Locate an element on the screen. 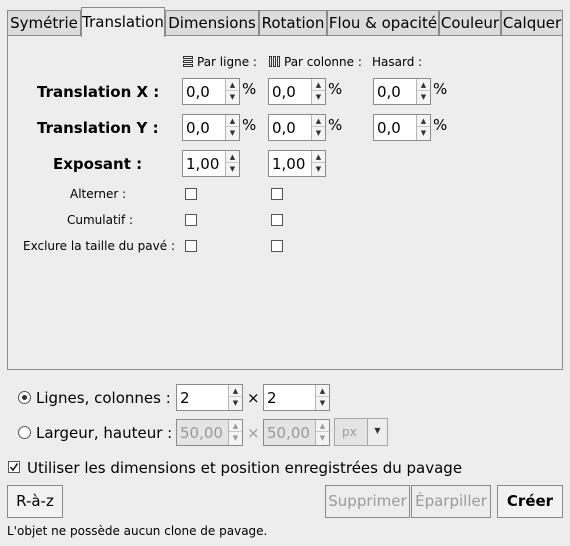 This screenshot has height=546, width=570. exclude-per-col-checkbox is located at coordinates (277, 246).